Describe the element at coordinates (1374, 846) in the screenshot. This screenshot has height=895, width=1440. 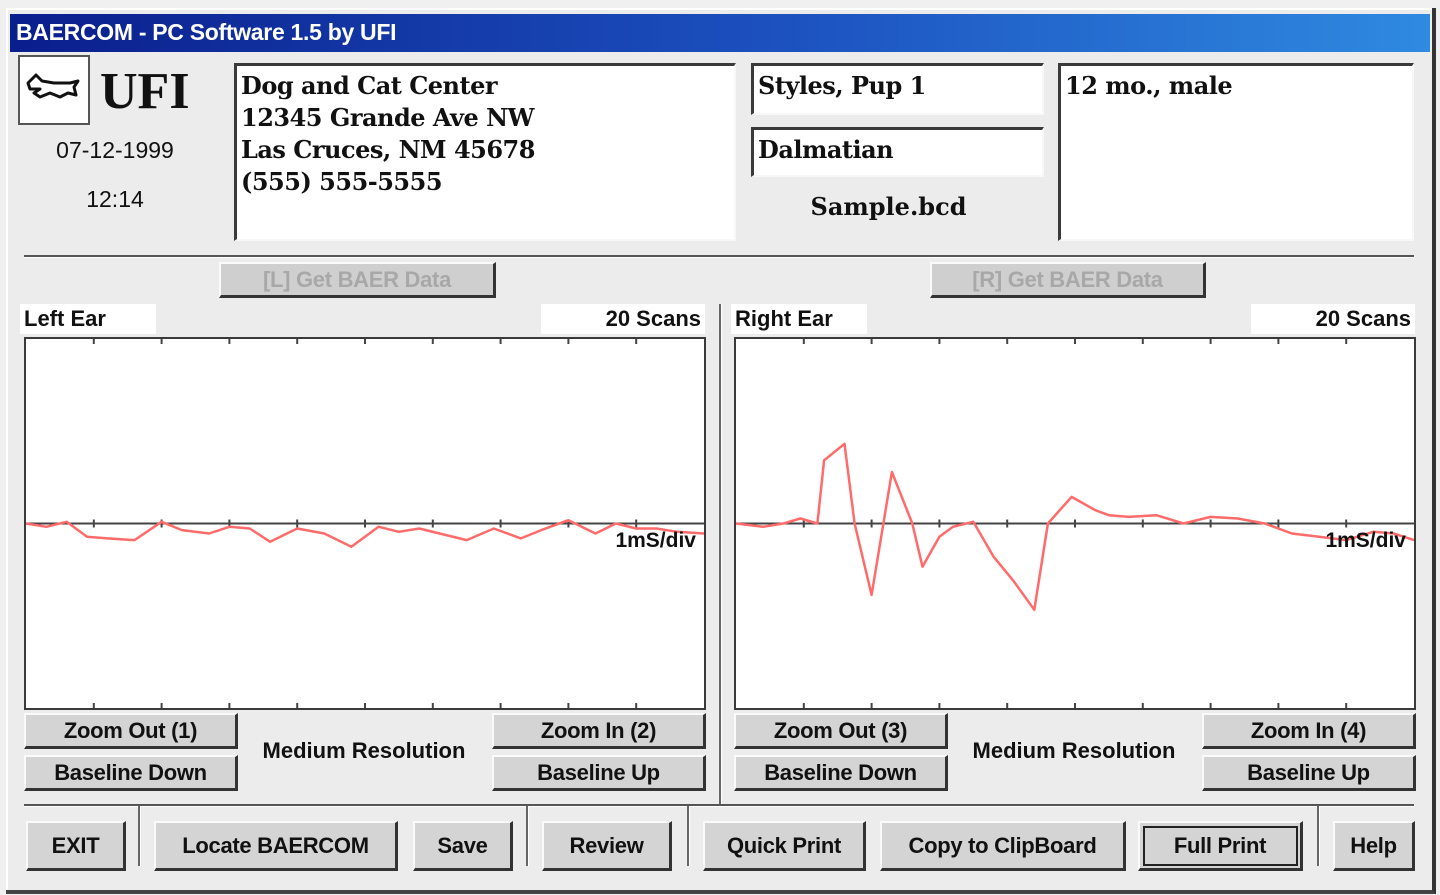
I see `help-button: Help` at that location.